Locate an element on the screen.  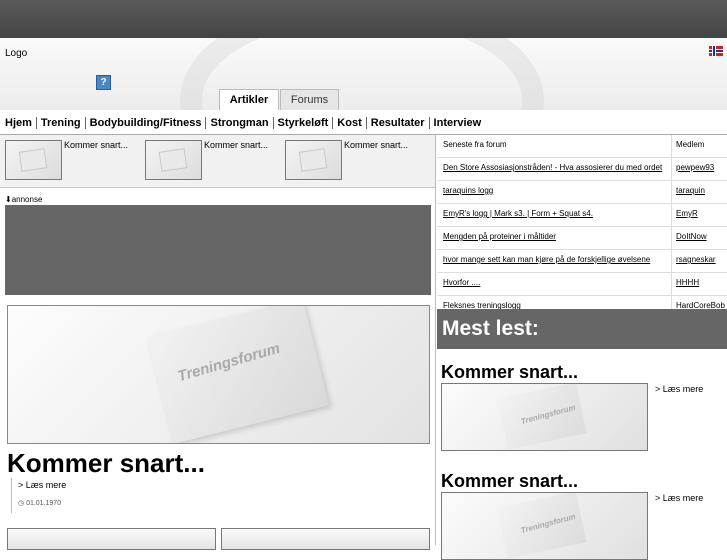
help-icon: ? is located at coordinates (103, 82).